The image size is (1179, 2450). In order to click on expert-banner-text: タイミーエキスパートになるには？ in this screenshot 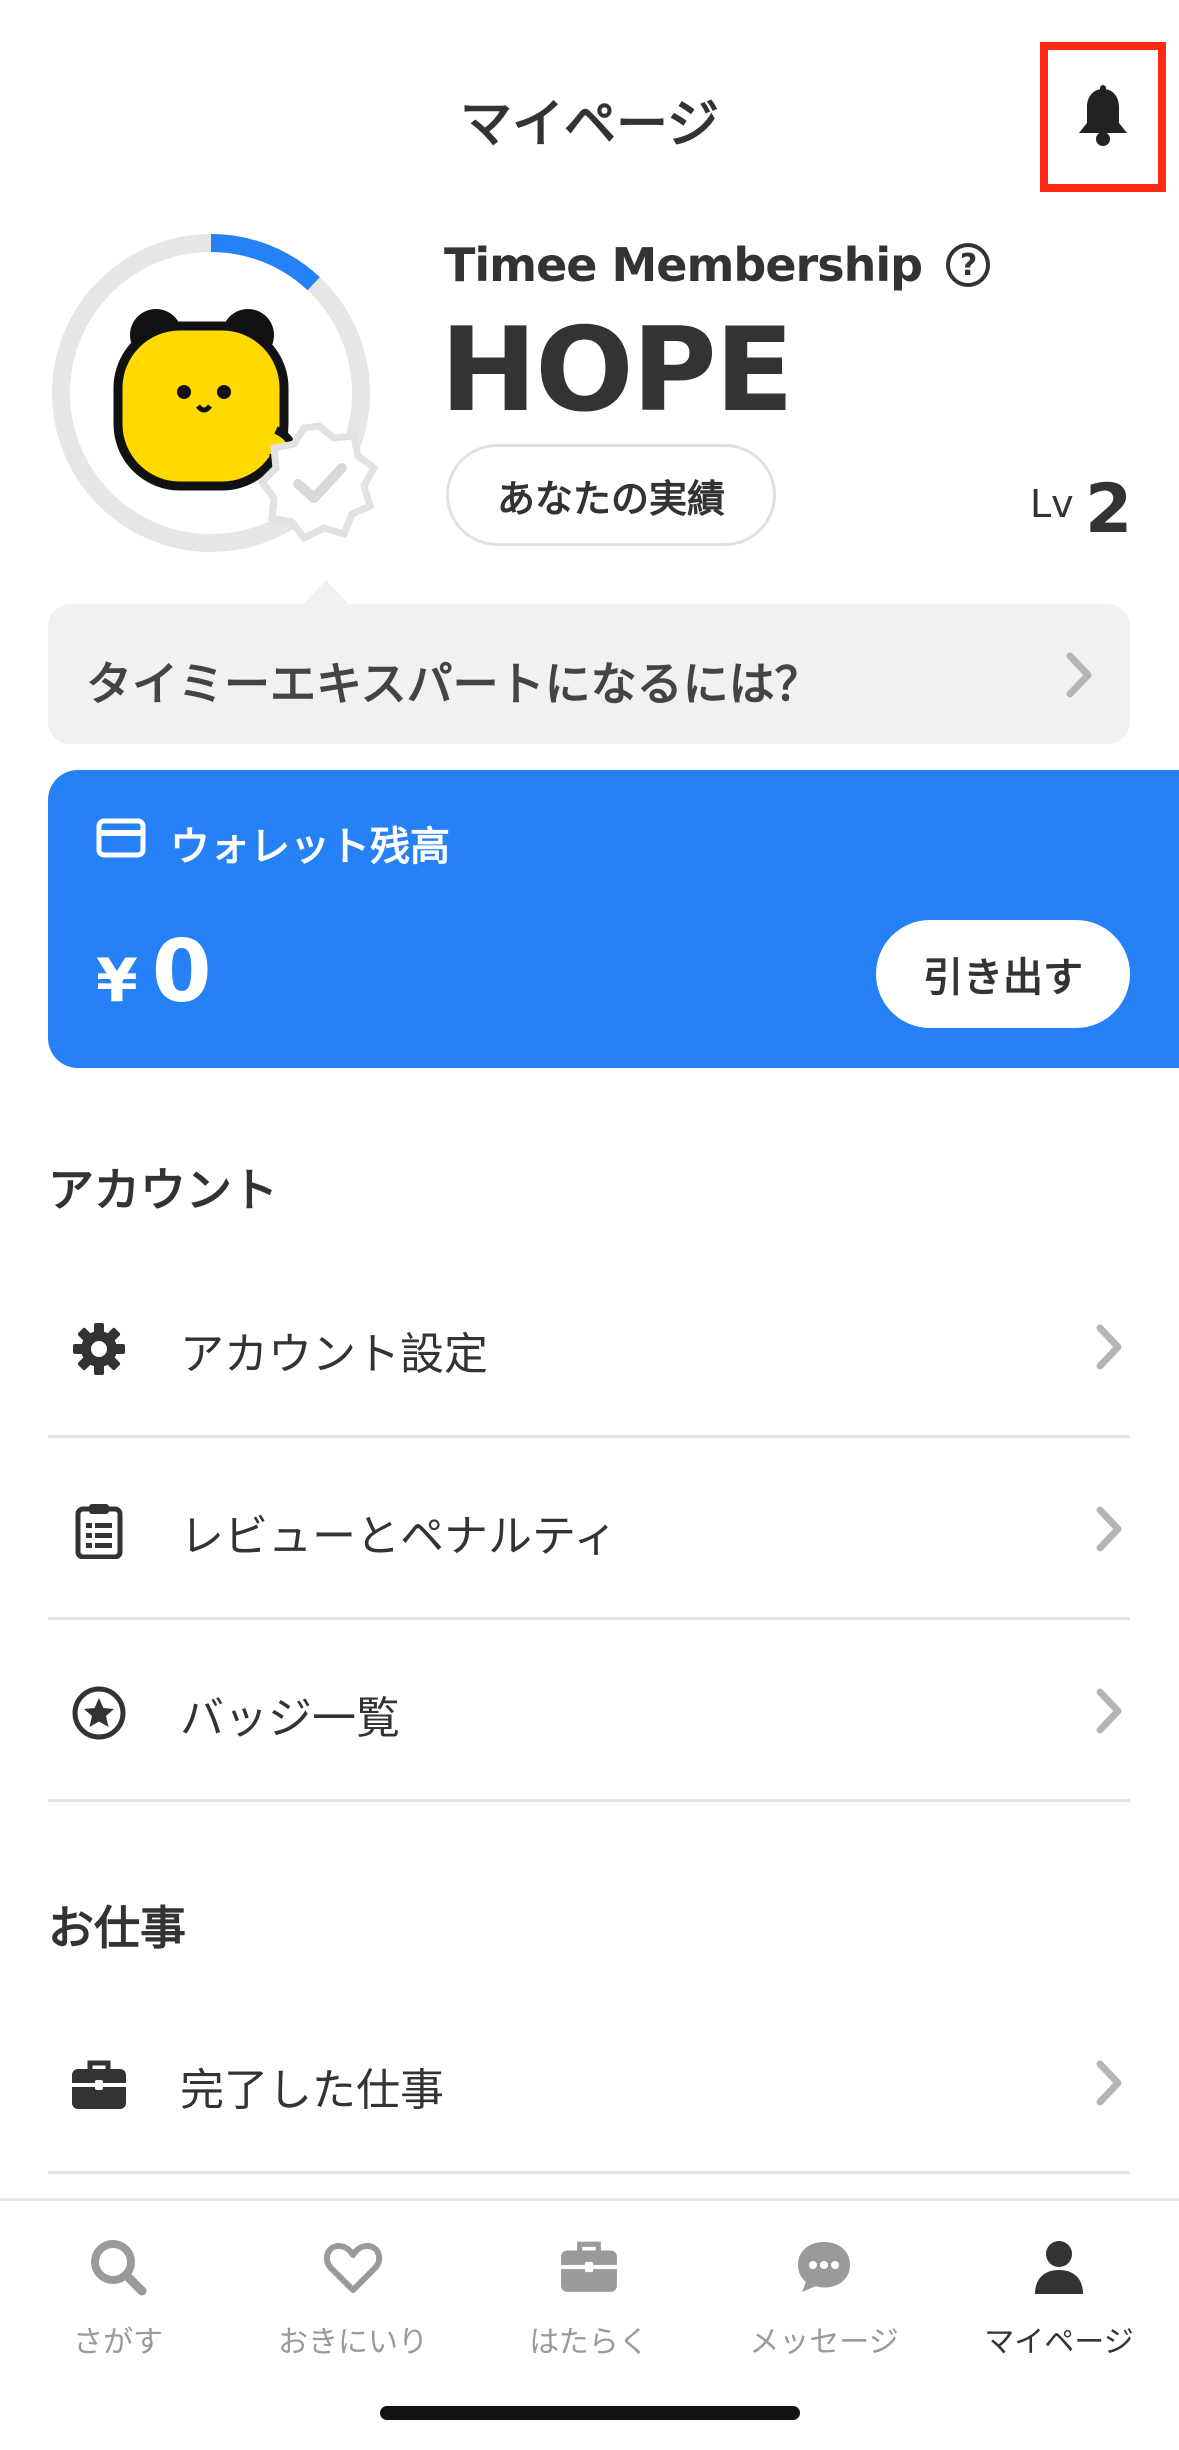, I will do `click(453, 684)`.